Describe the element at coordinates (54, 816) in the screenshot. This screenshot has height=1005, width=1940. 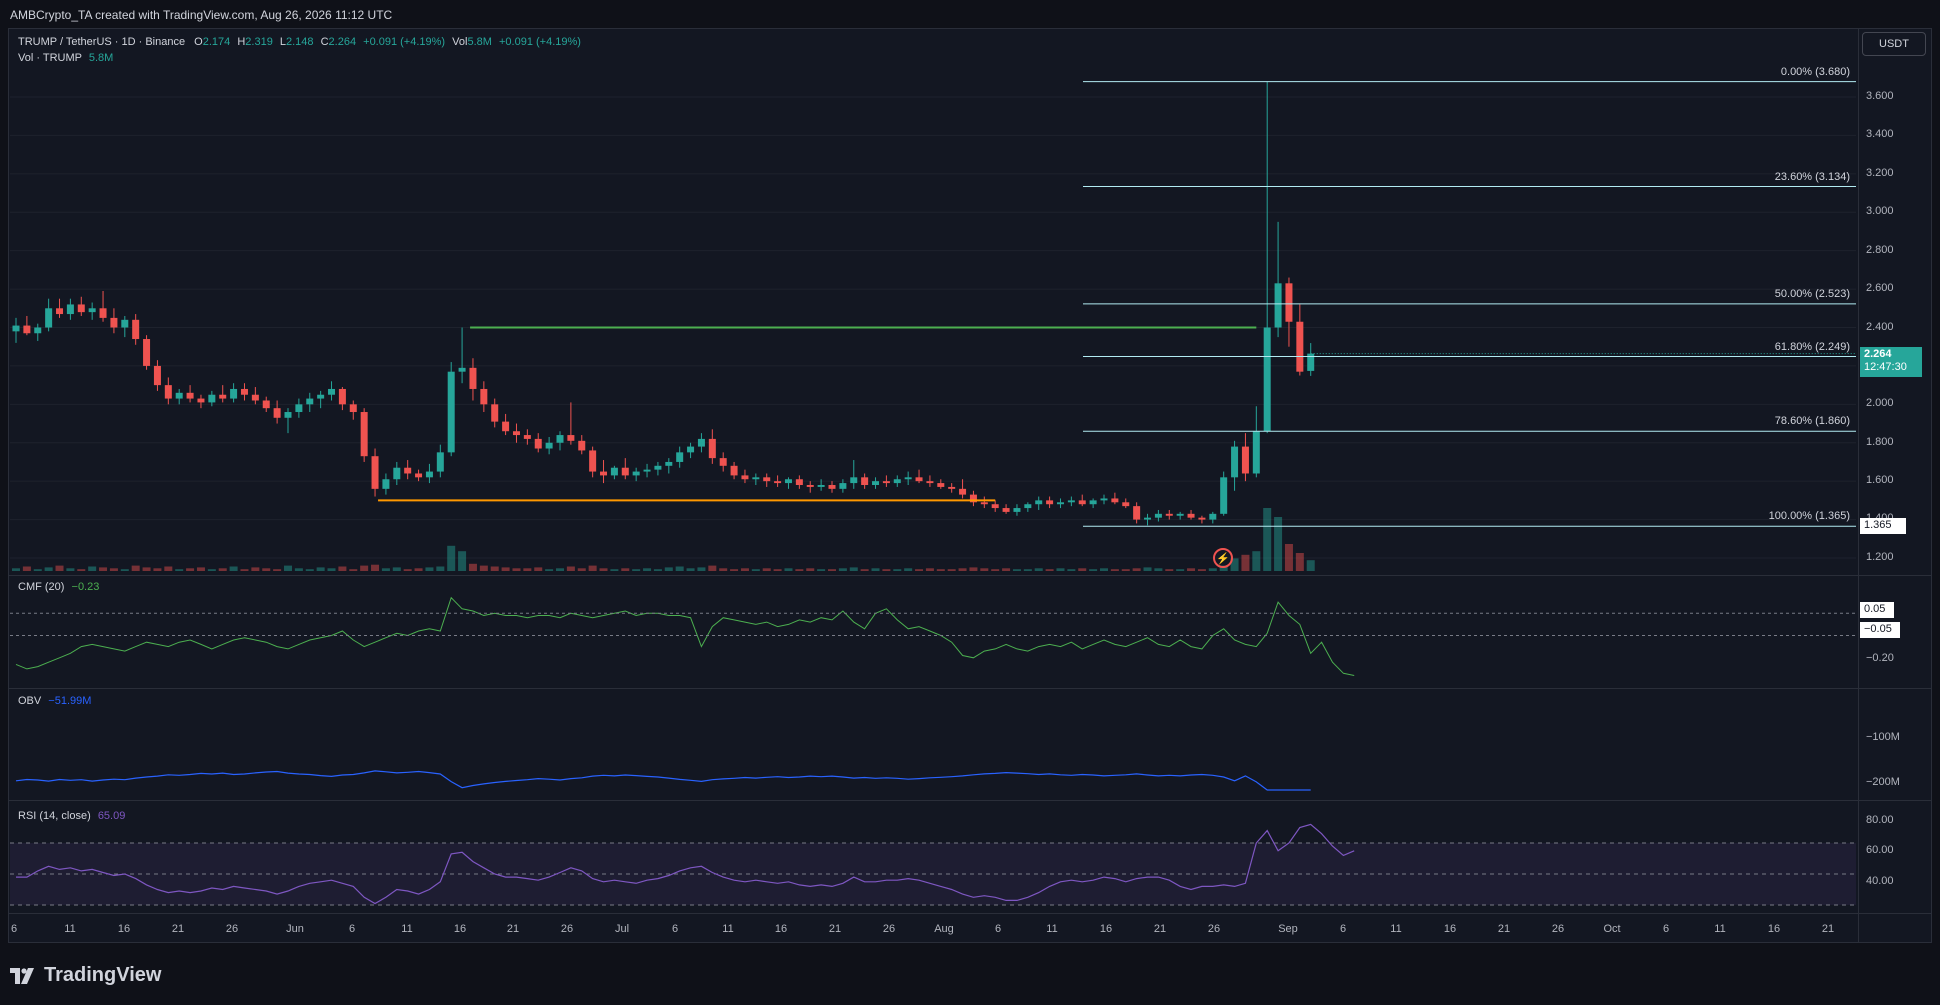
I see `rsi-label: RSI (14, close)` at that location.